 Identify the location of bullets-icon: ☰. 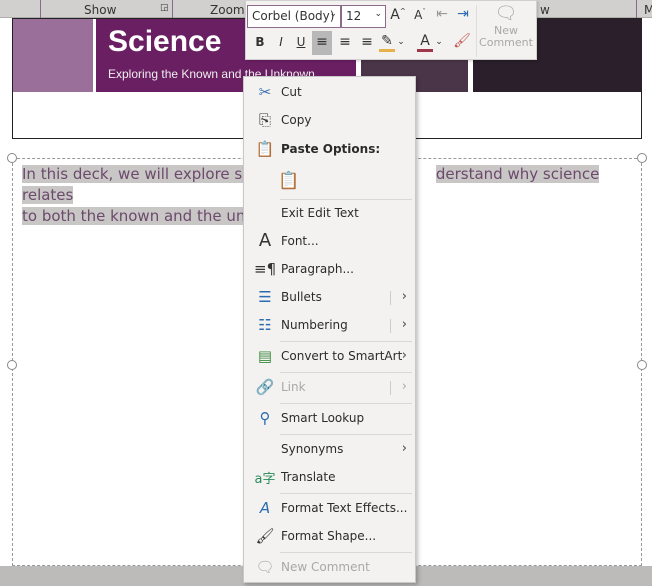
(265, 297).